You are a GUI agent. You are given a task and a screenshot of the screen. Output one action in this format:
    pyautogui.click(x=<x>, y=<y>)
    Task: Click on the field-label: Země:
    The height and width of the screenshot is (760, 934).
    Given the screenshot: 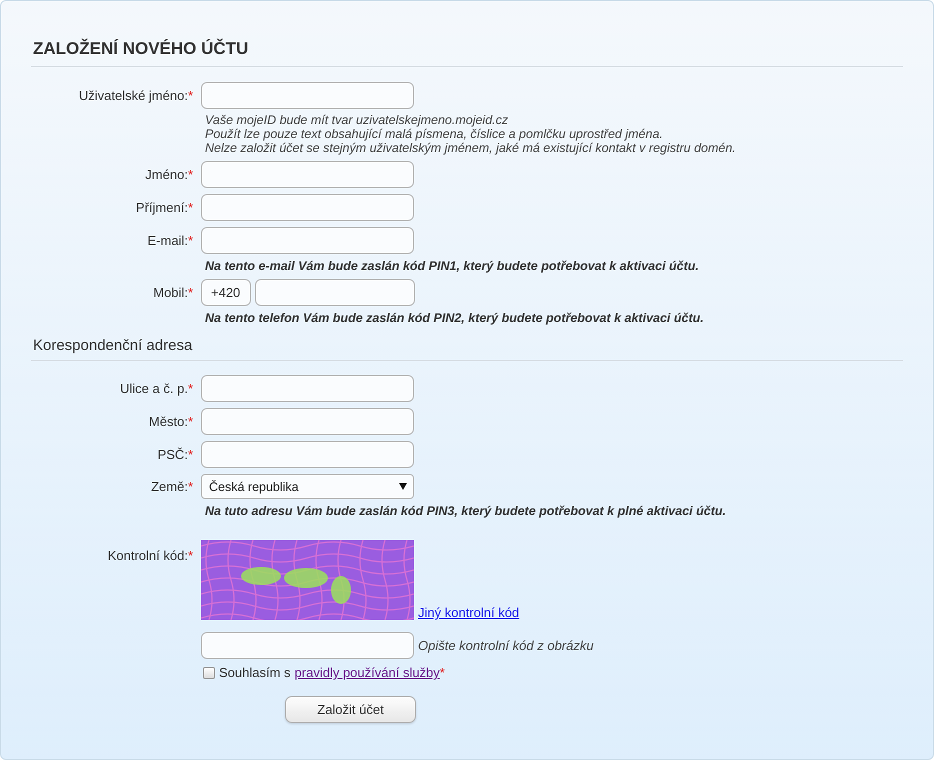 What is the action you would take?
    pyautogui.click(x=169, y=486)
    